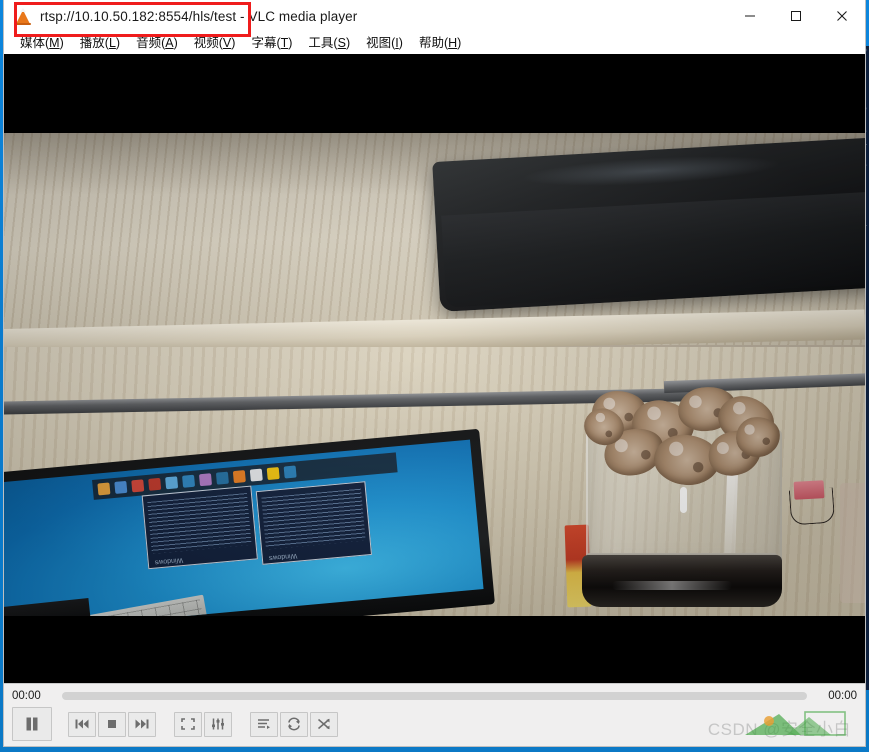 The width and height of the screenshot is (869, 752). What do you see at coordinates (313, 523) in the screenshot?
I see `window-thumbnail-2: Windows` at bounding box center [313, 523].